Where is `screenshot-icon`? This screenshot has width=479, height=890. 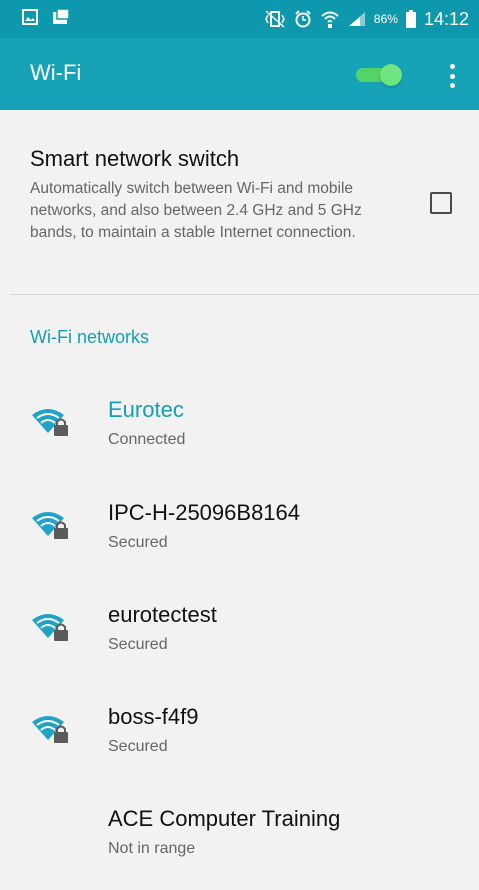
screenshot-icon is located at coordinates (61, 16).